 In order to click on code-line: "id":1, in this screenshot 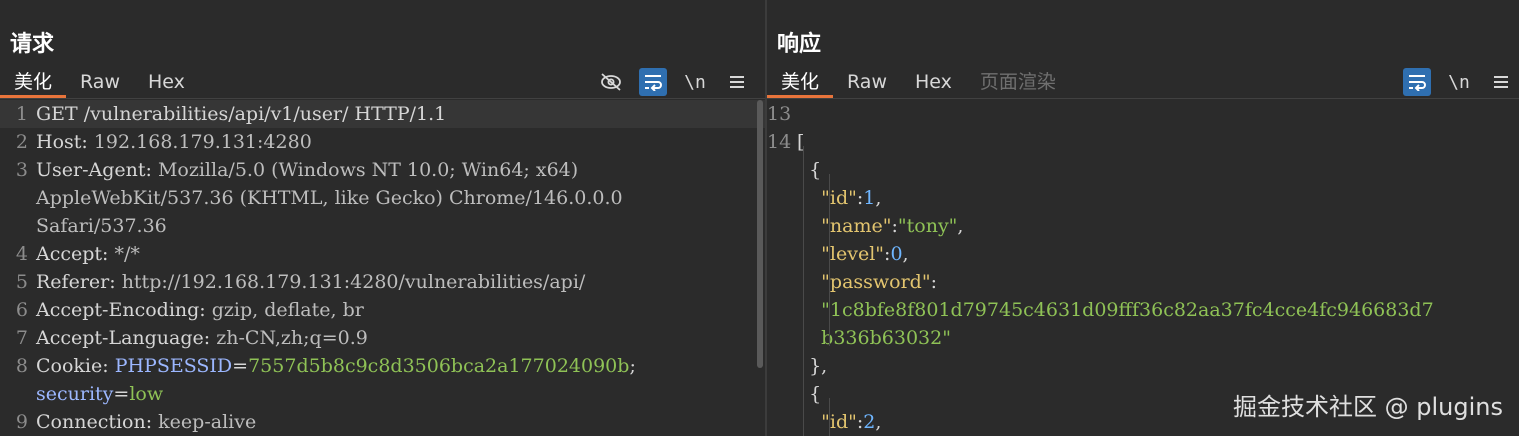, I will do `click(1143, 198)`.